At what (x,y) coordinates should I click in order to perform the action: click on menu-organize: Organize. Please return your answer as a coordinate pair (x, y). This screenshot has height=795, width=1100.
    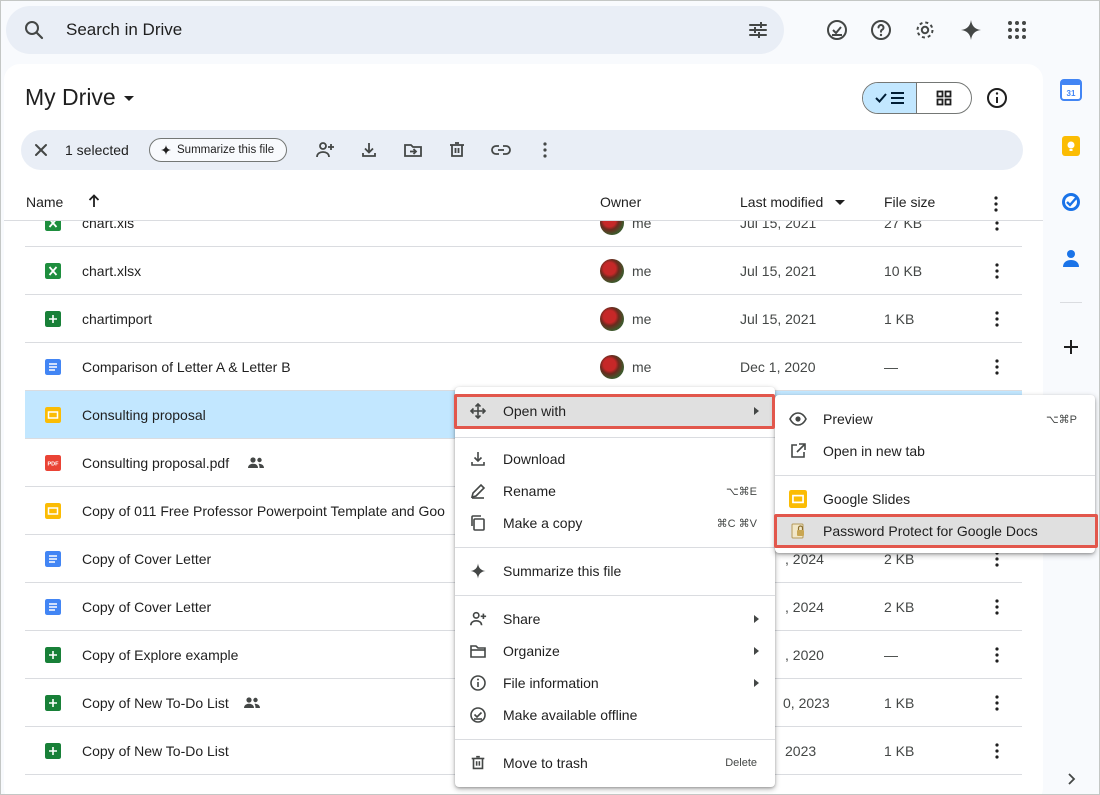
    Looking at the image, I should click on (615, 651).